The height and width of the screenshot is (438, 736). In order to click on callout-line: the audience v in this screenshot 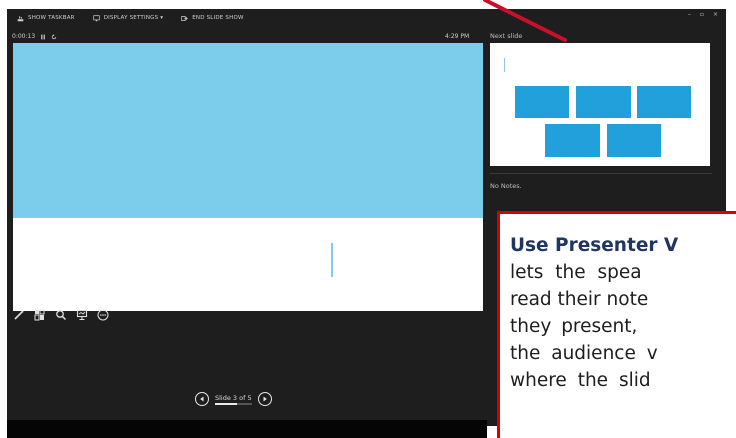, I will do `click(584, 353)`.